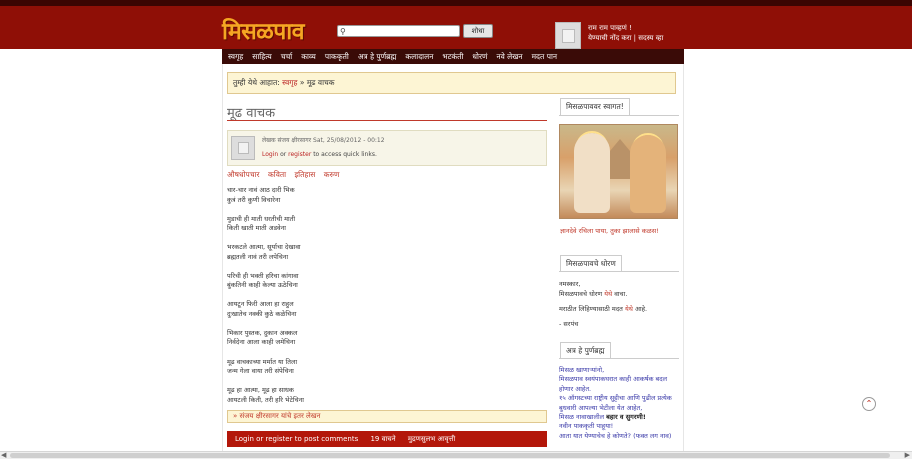 The width and height of the screenshot is (912, 459). I want to click on policy-greeting: नमस्कार,, so click(570, 284).